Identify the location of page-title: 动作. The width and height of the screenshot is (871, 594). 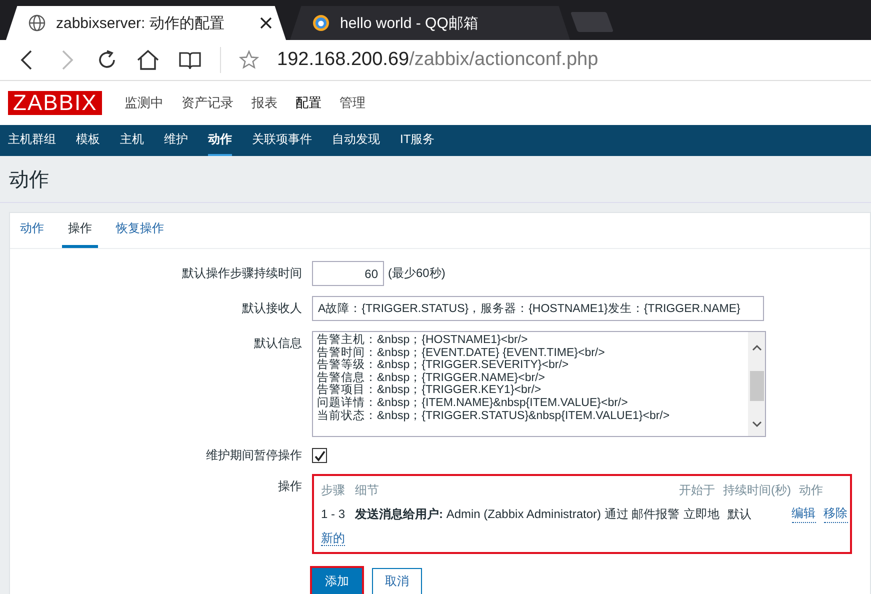
(29, 180).